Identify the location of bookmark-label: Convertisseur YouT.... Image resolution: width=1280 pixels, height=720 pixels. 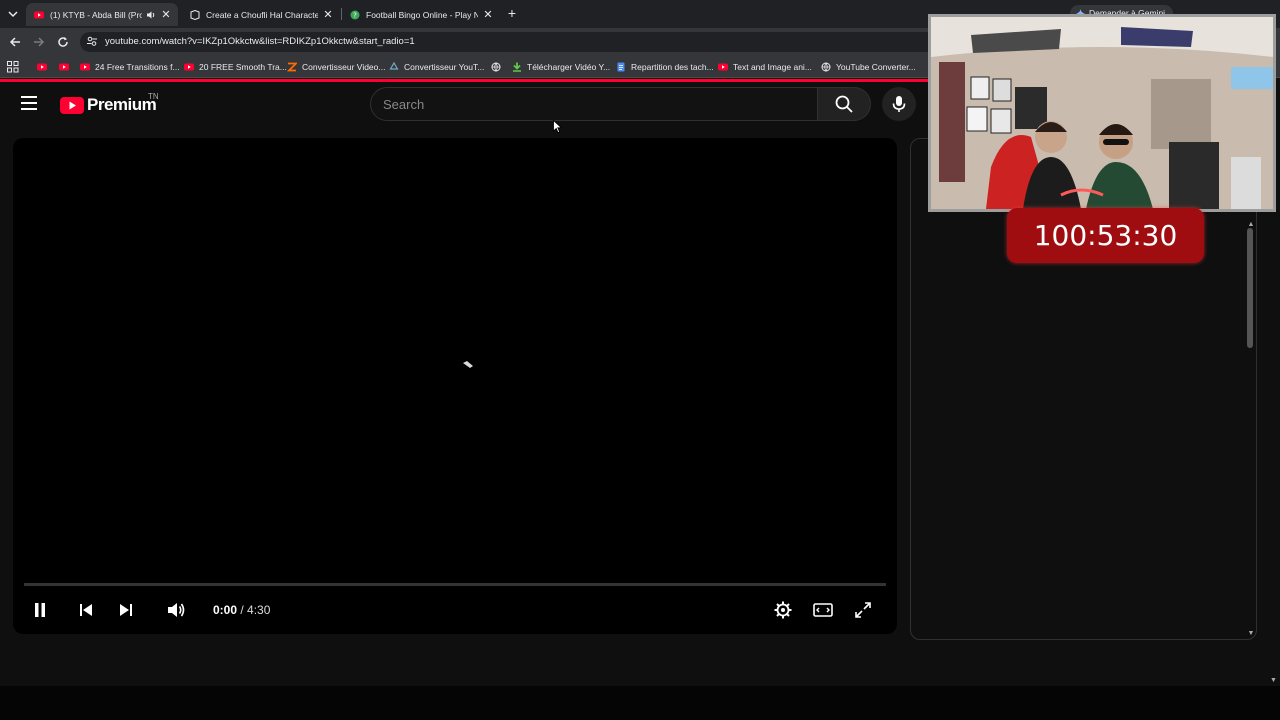
(444, 67).